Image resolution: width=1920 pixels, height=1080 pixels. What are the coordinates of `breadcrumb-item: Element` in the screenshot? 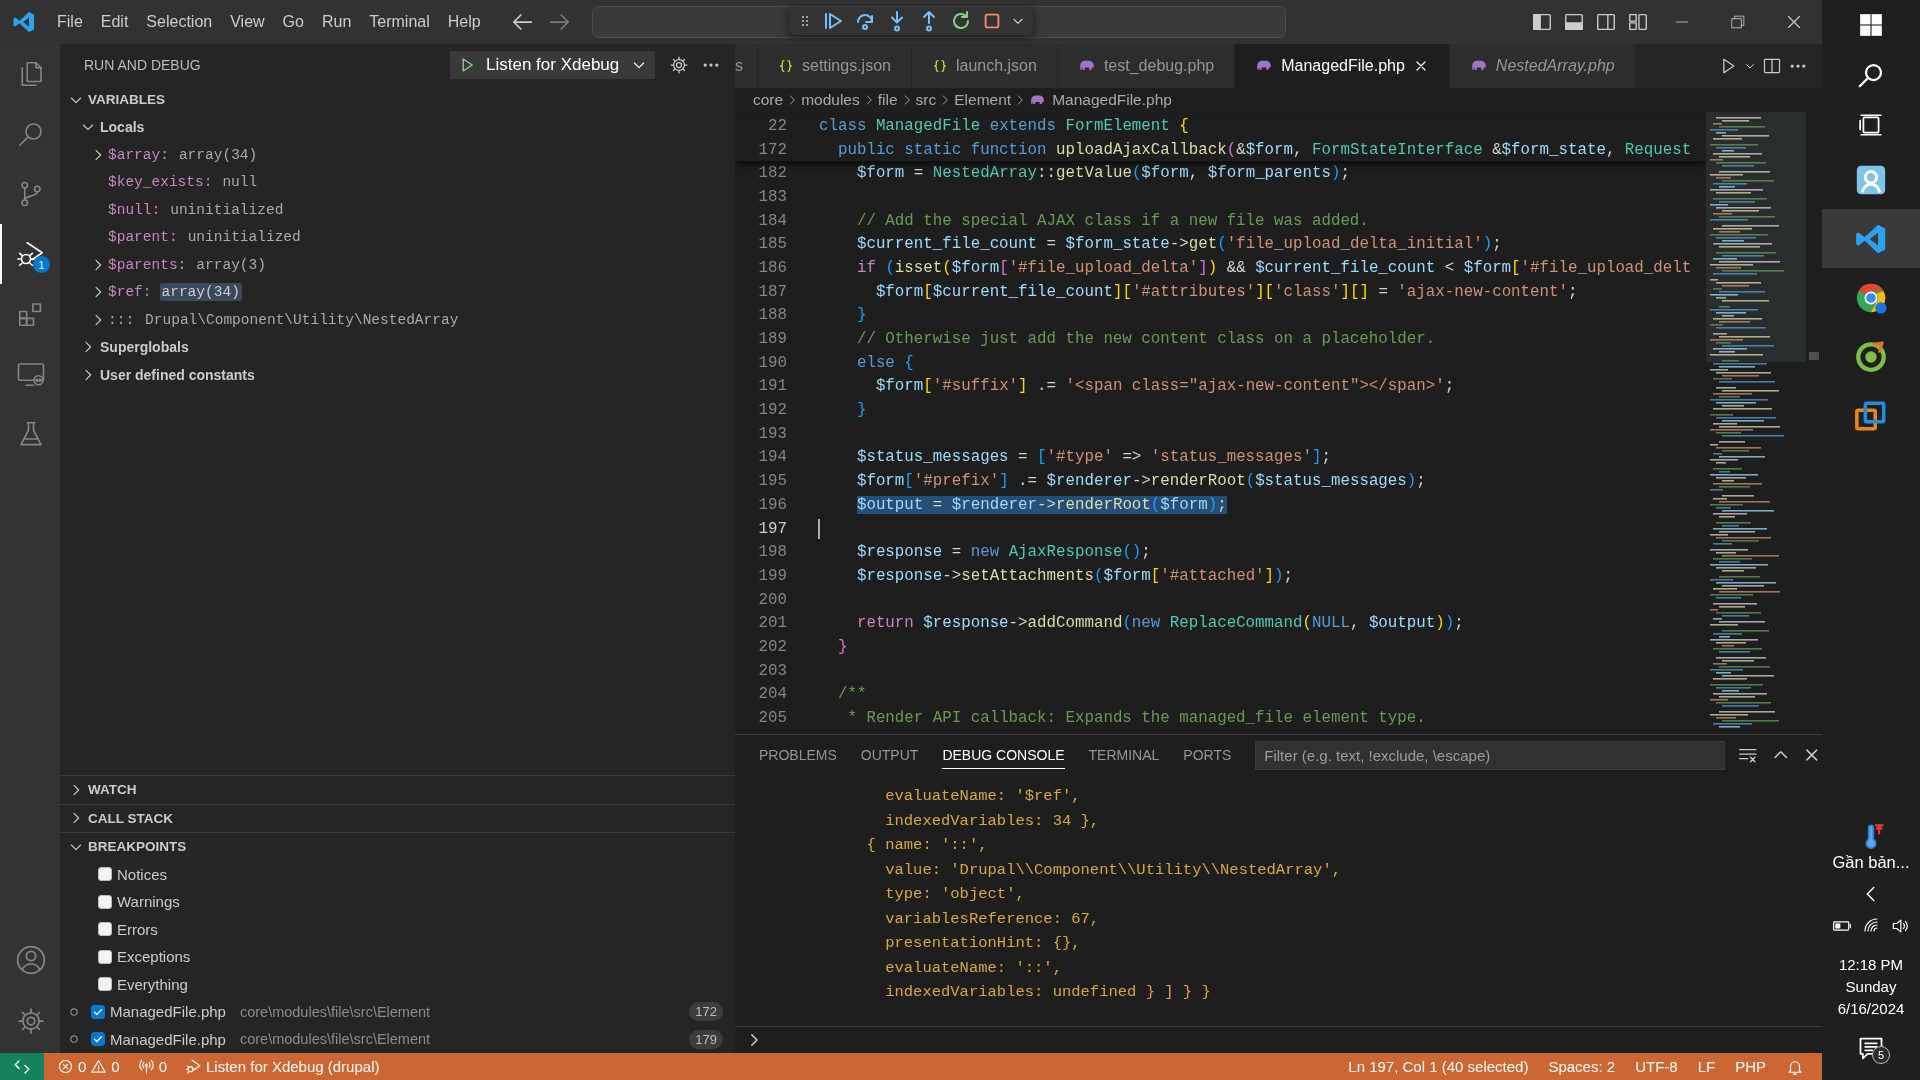 It's located at (983, 100).